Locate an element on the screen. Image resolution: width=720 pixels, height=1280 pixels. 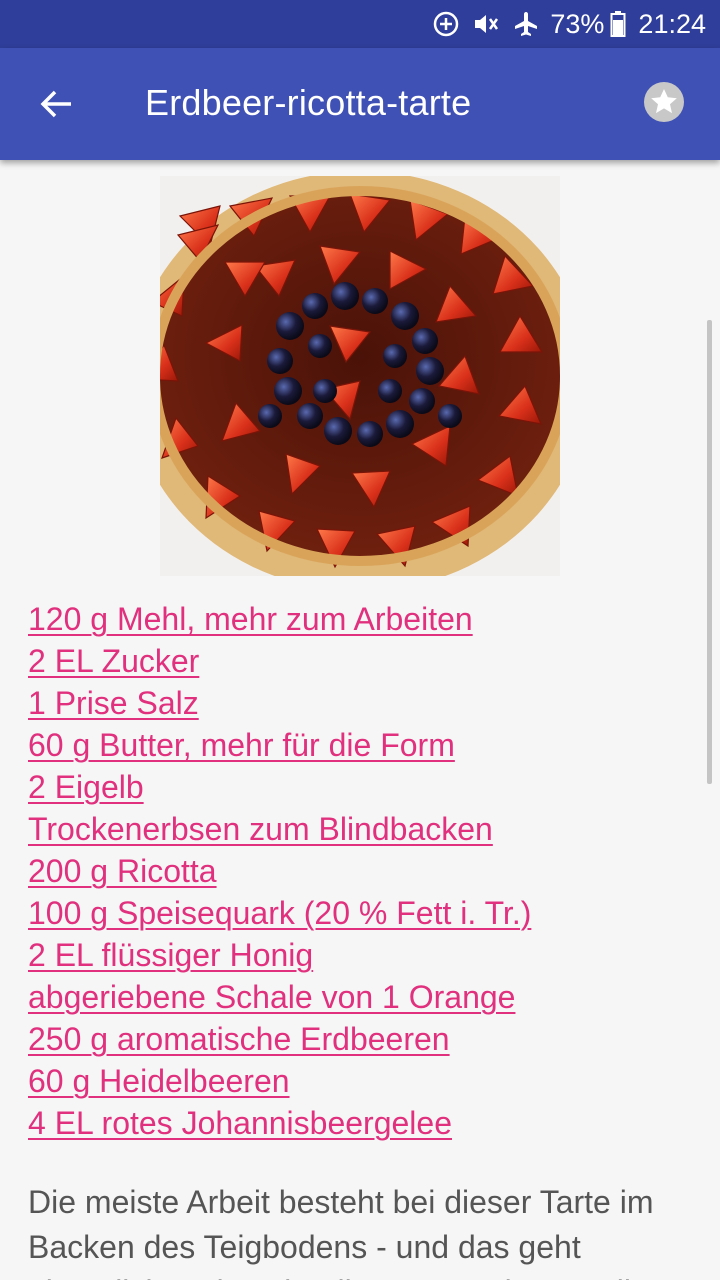
list-item: 60 g Heidelbeeren is located at coordinates (279, 1081).